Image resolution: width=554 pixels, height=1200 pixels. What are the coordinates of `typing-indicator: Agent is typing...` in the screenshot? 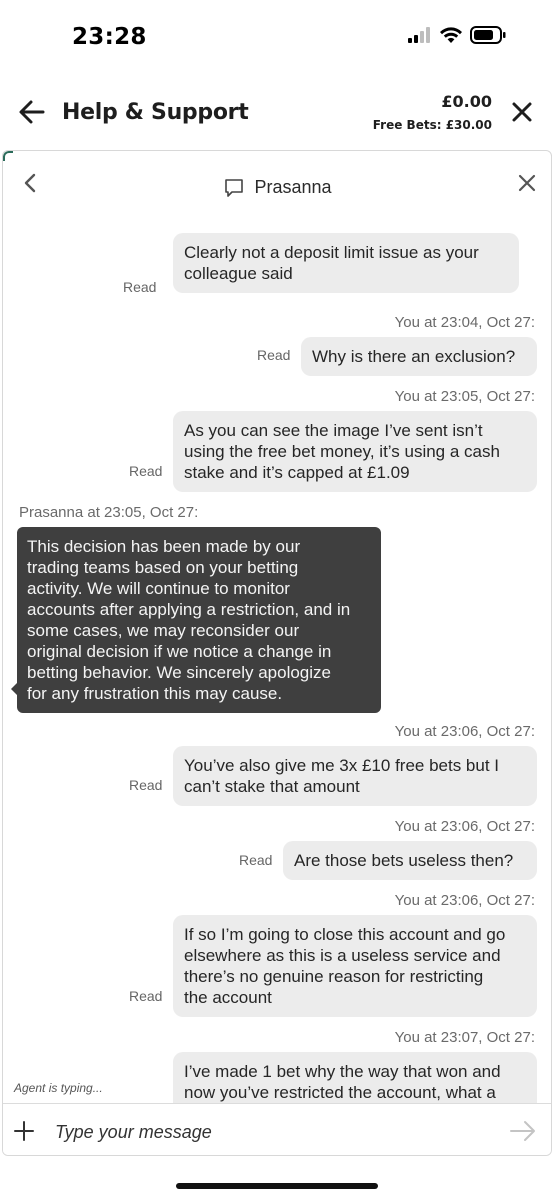 It's located at (58, 1088).